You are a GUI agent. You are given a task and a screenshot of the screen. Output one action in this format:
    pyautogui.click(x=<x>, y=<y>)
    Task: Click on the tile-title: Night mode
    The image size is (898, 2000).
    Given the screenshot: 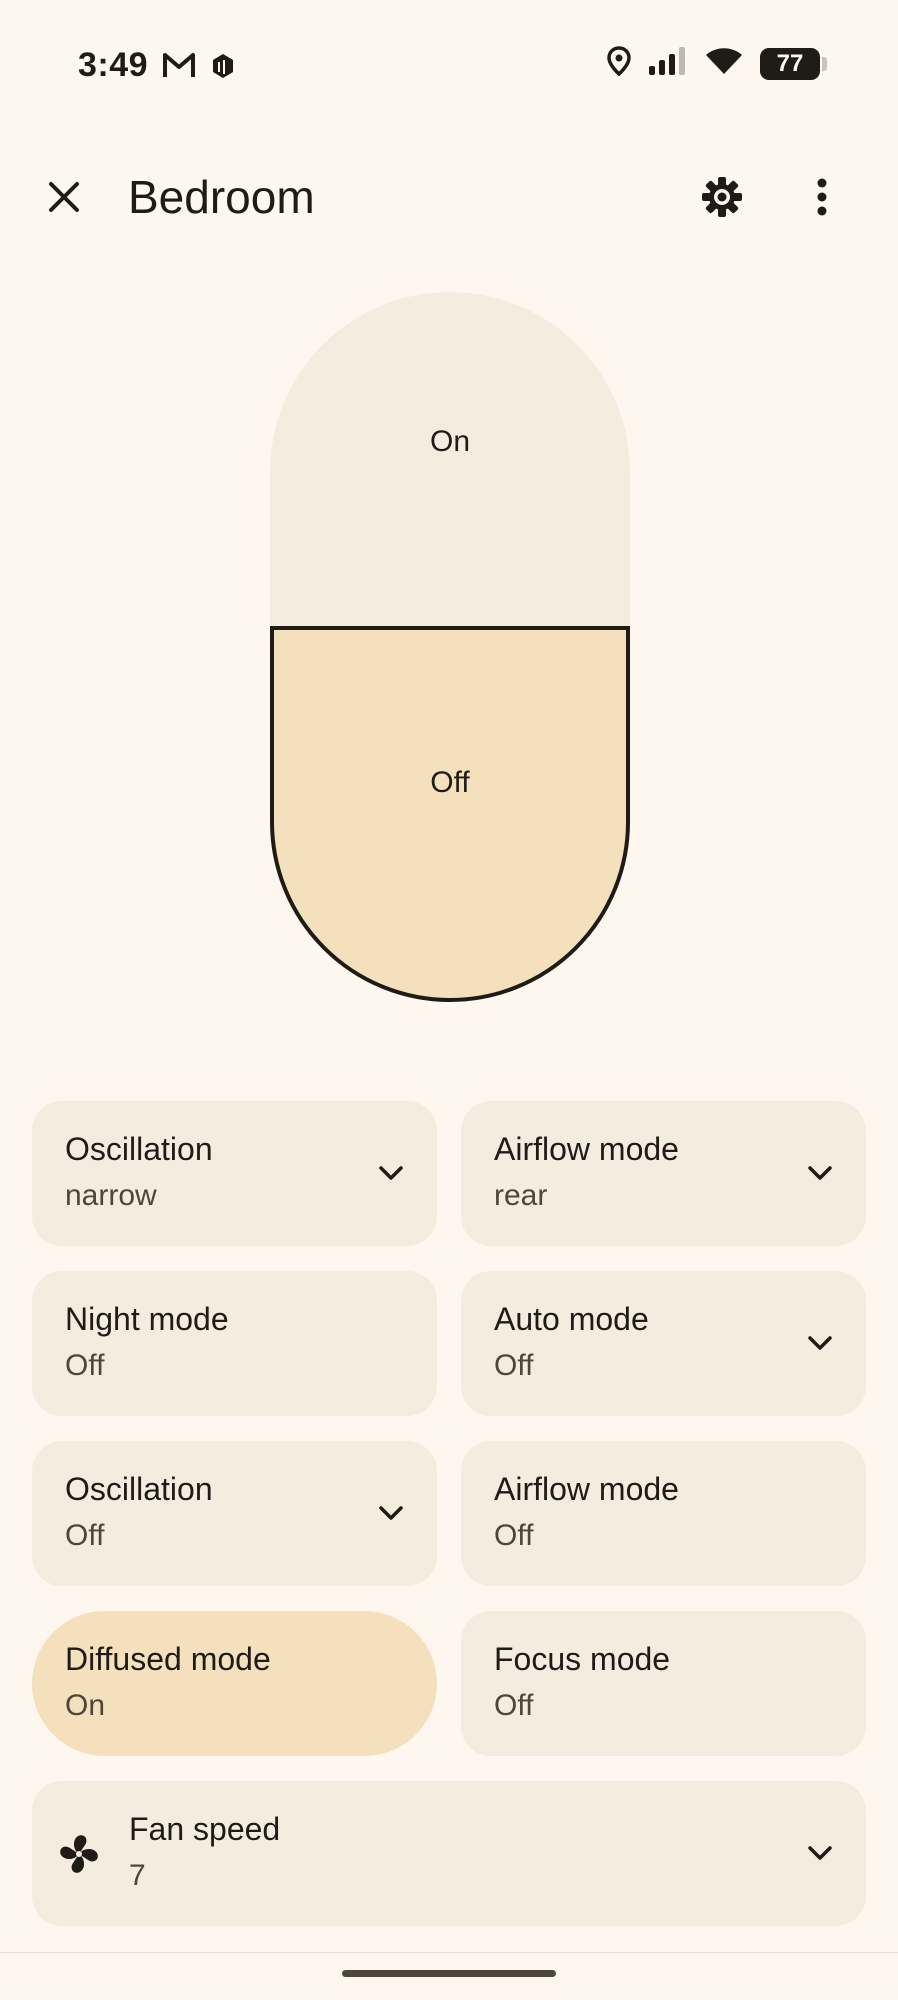 What is the action you would take?
    pyautogui.click(x=147, y=1319)
    